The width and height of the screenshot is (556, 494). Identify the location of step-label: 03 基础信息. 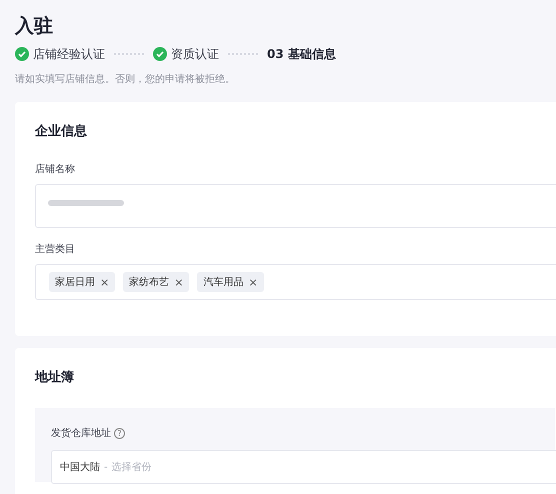
(301, 54).